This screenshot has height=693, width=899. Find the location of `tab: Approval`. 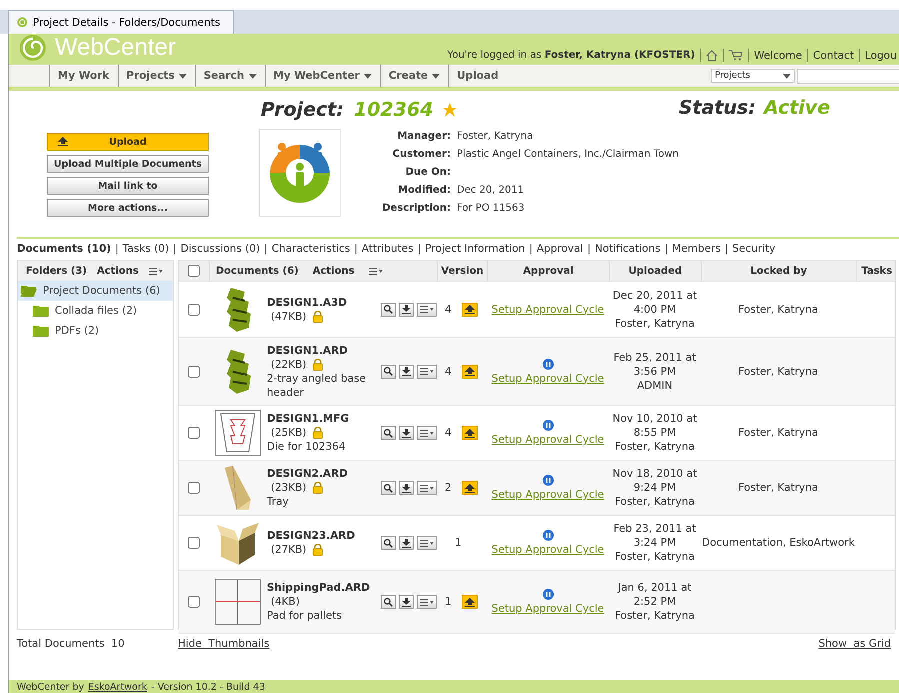

tab: Approval is located at coordinates (560, 249).